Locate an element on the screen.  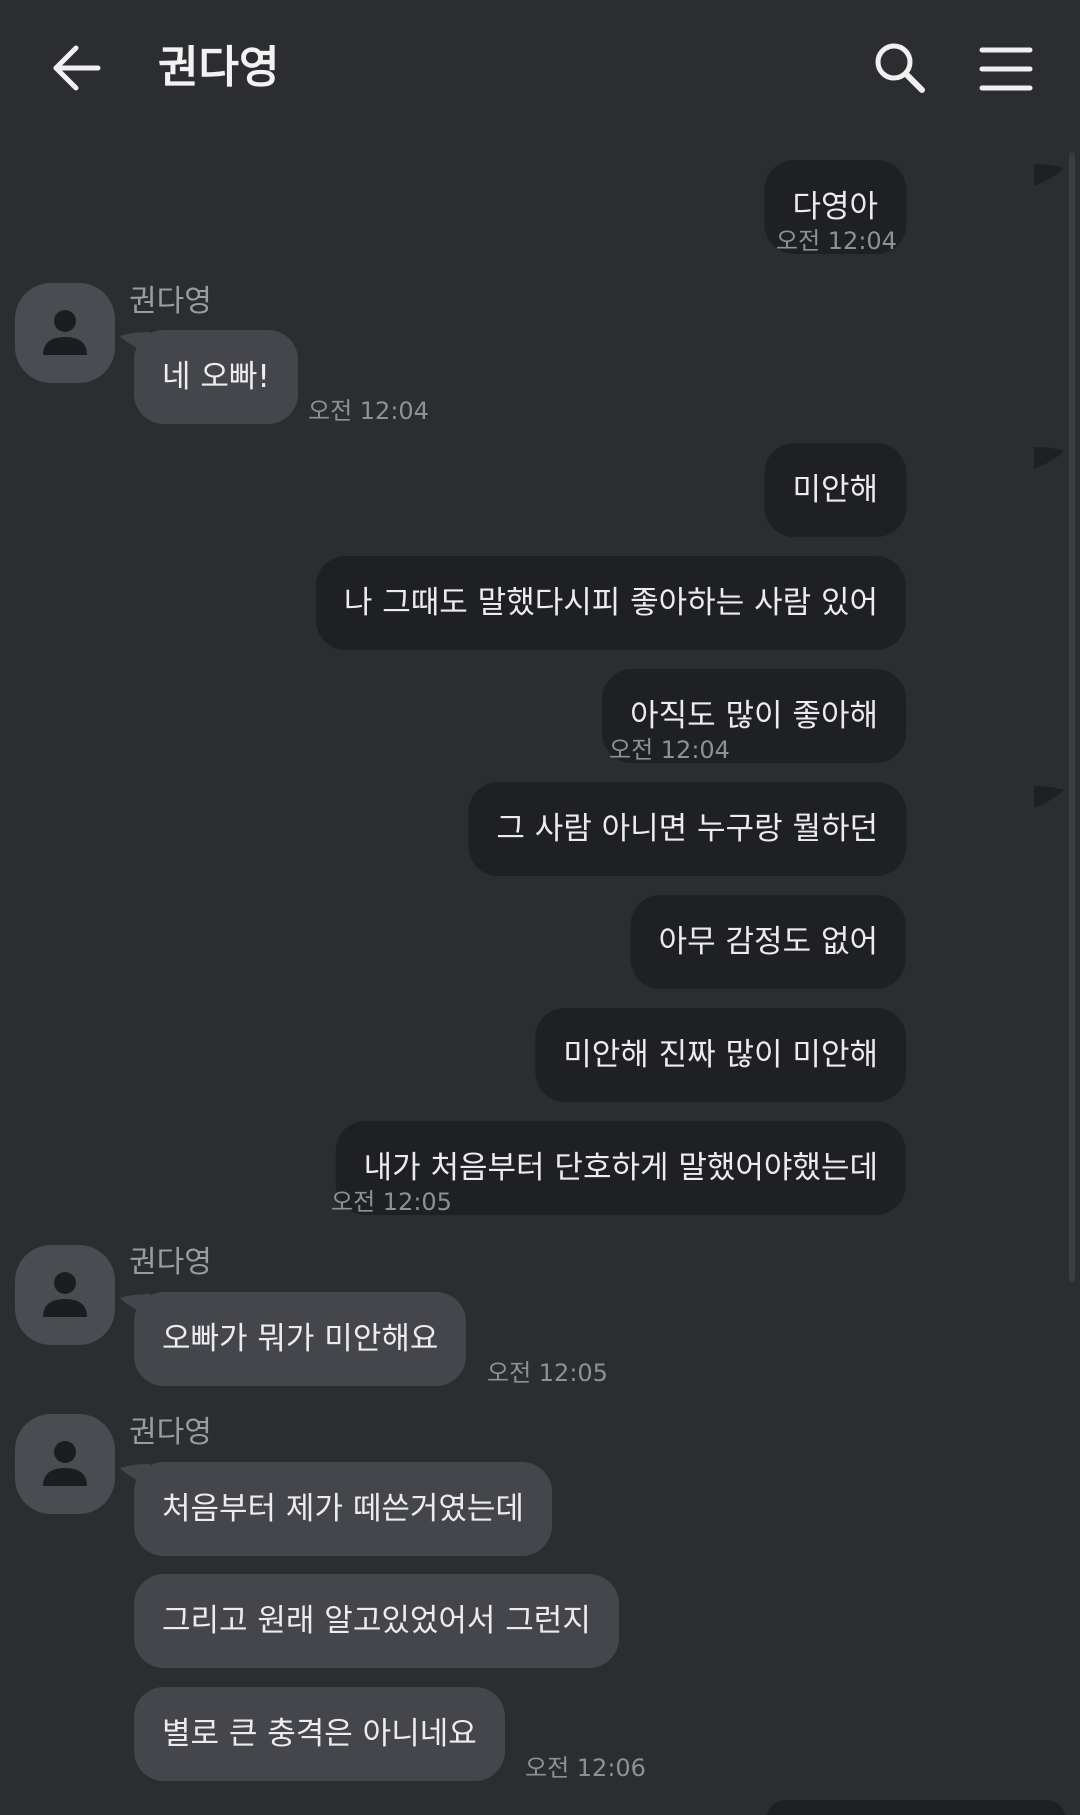
search-button is located at coordinates (900, 68).